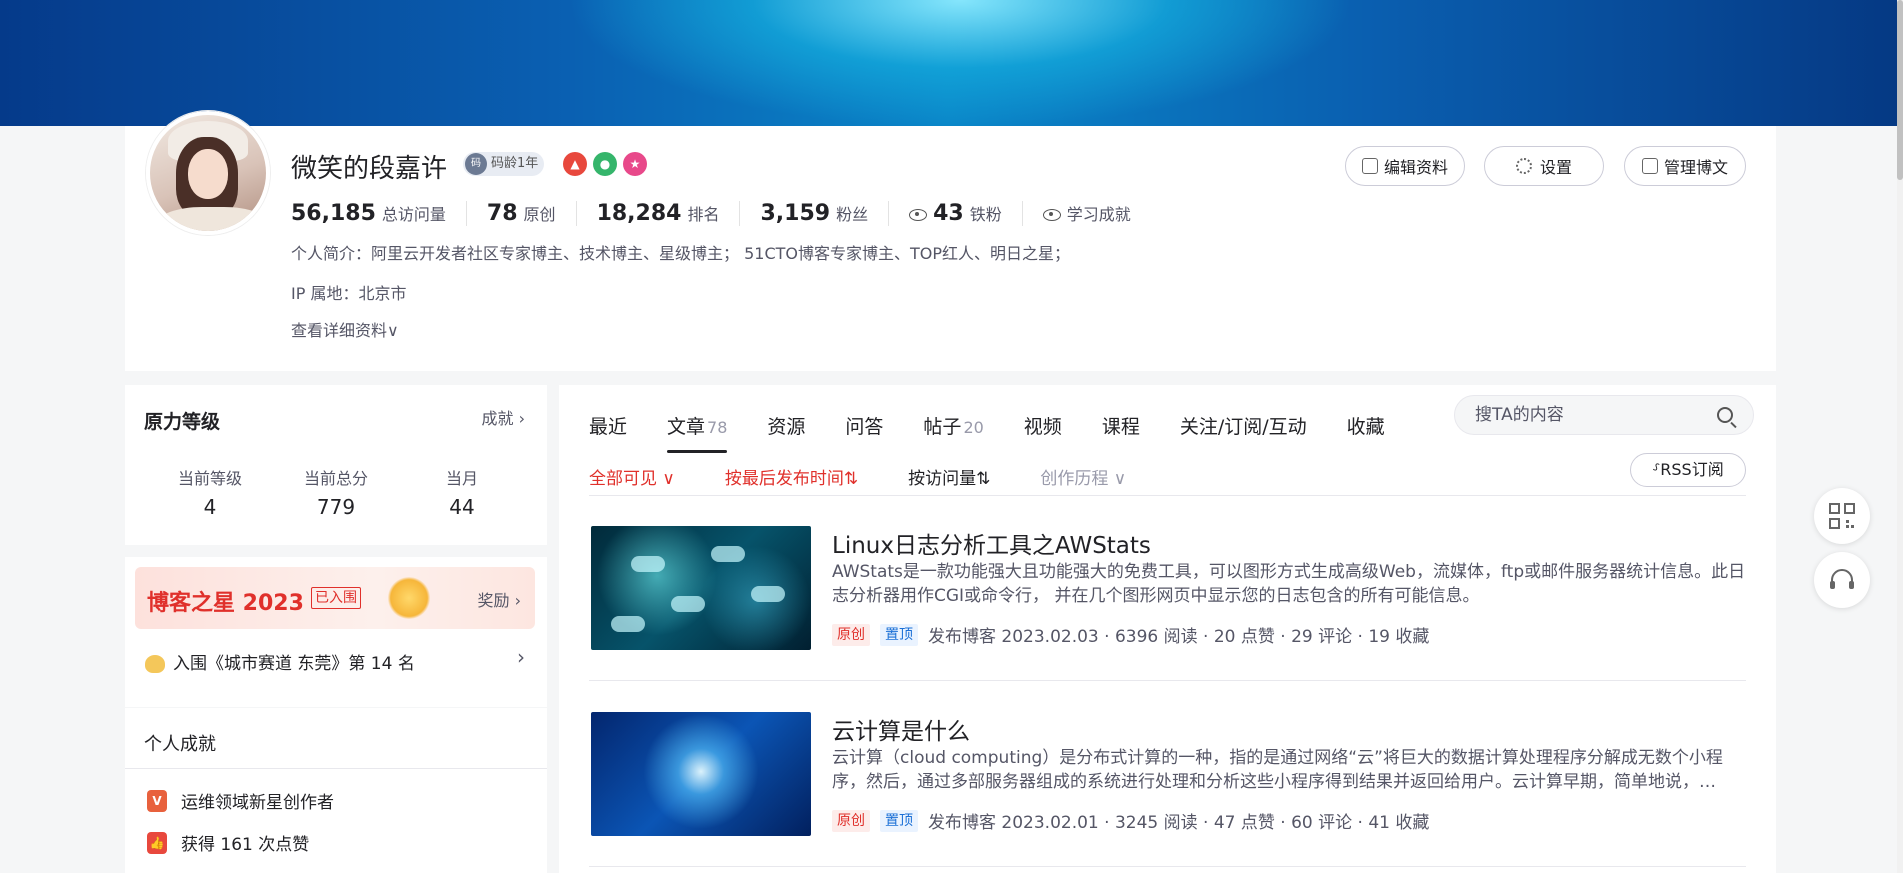  Describe the element at coordinates (786, 425) in the screenshot. I see `tab-resources: 资源` at that location.